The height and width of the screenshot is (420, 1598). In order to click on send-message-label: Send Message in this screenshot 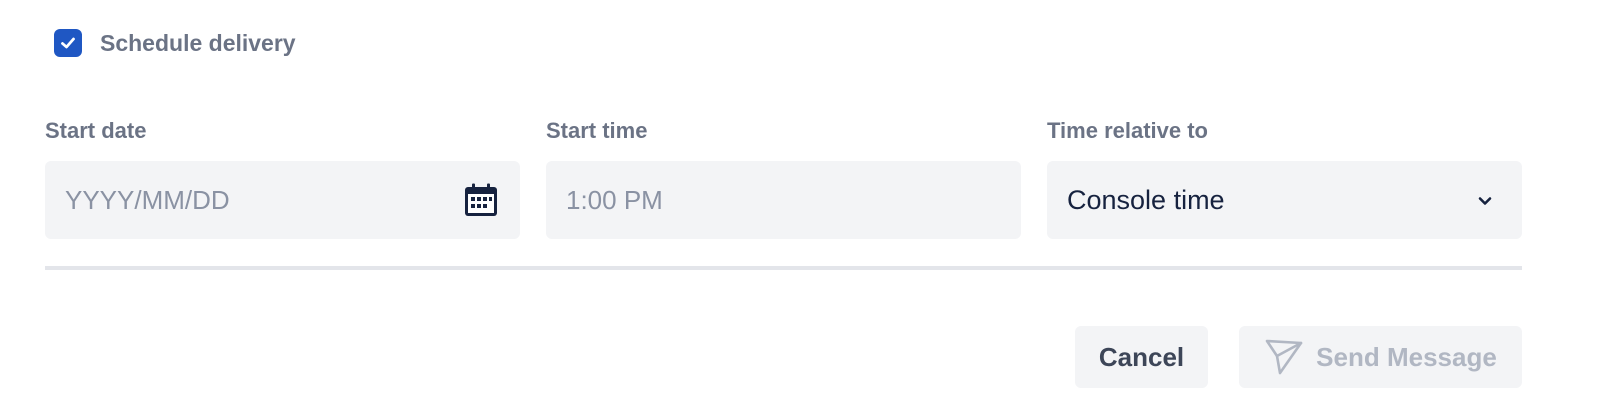, I will do `click(1406, 356)`.